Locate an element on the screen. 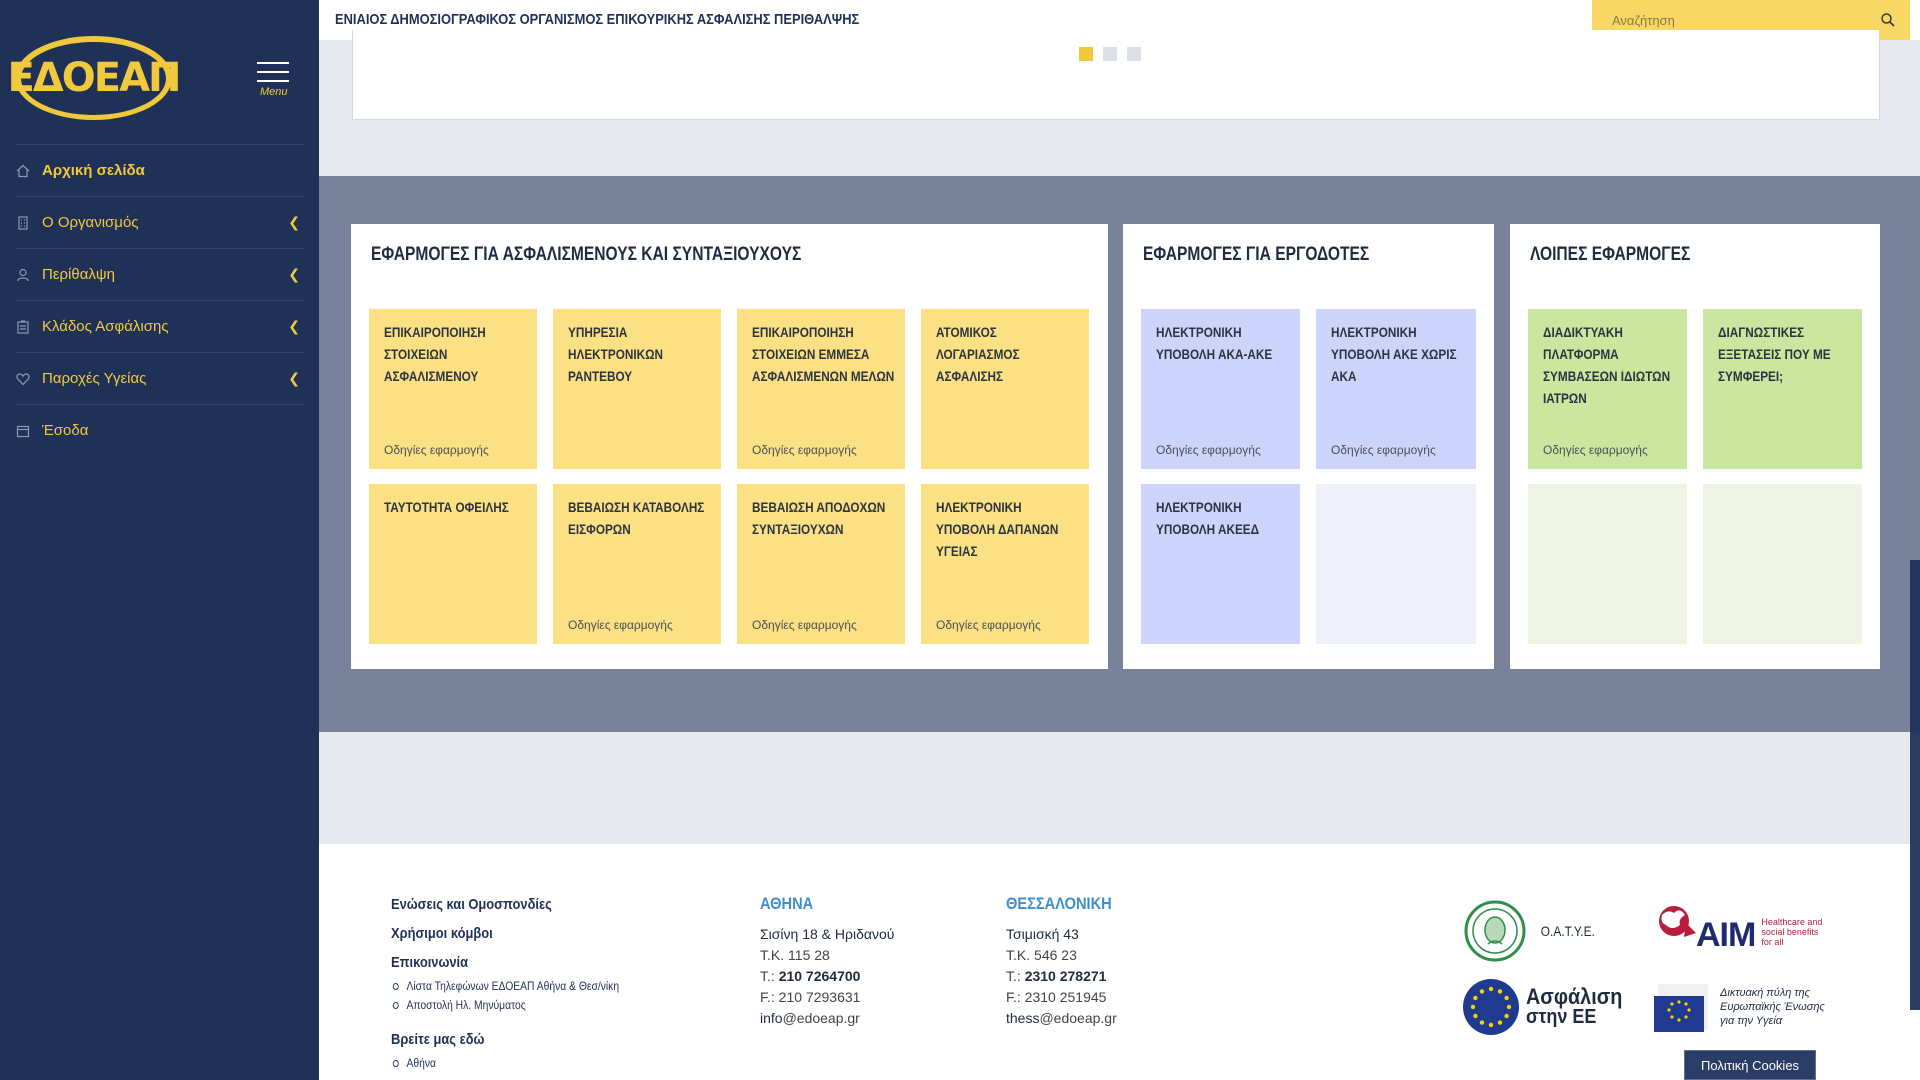 Image resolution: width=1920 pixels, height=1080 pixels. tile-title: ΑΤΟΜΙΚΟΣ ΛΟΓΑΡΙΑΣΜΟΣ ΑΣΦΑΛΙΣΗΣ is located at coordinates (978, 354).